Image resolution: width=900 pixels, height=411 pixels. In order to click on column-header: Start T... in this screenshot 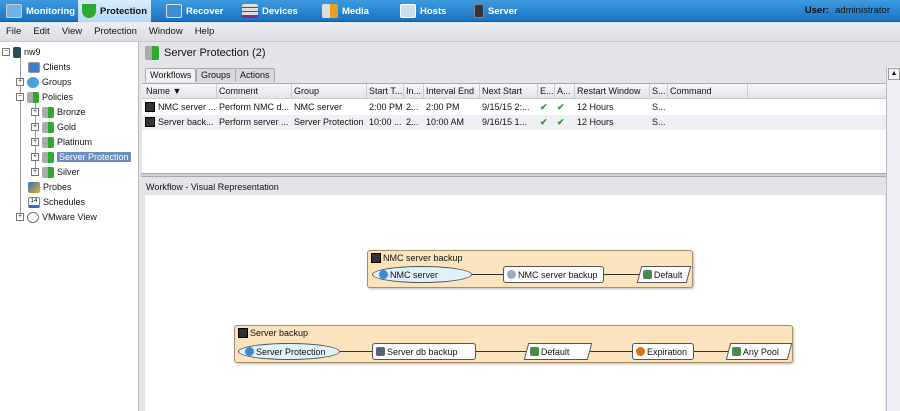, I will do `click(385, 91)`.